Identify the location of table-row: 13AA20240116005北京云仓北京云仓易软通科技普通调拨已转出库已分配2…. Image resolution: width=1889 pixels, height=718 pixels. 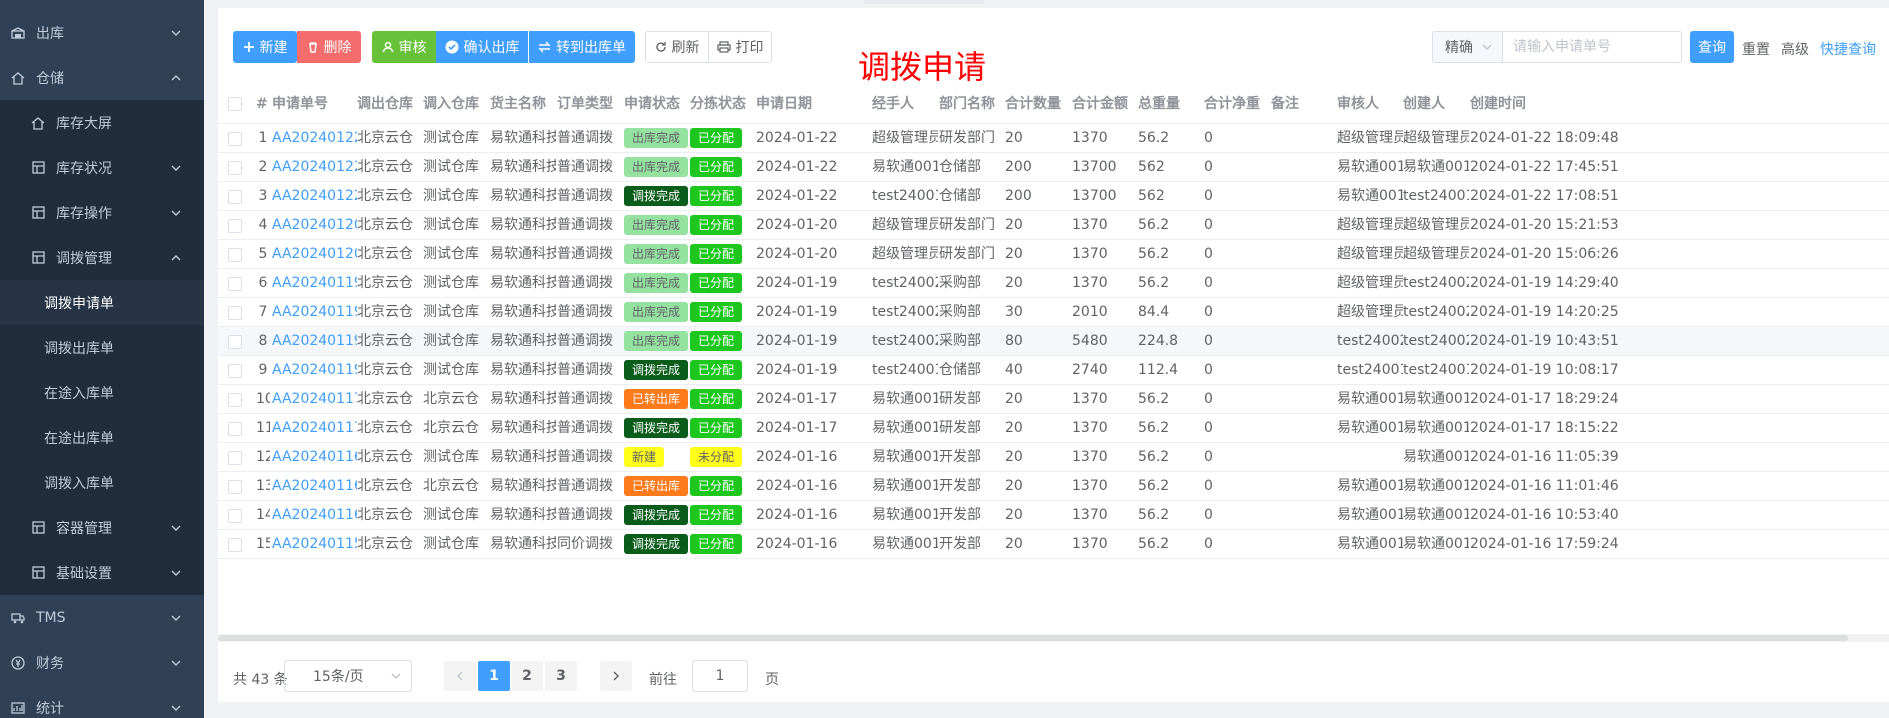
(1053, 486).